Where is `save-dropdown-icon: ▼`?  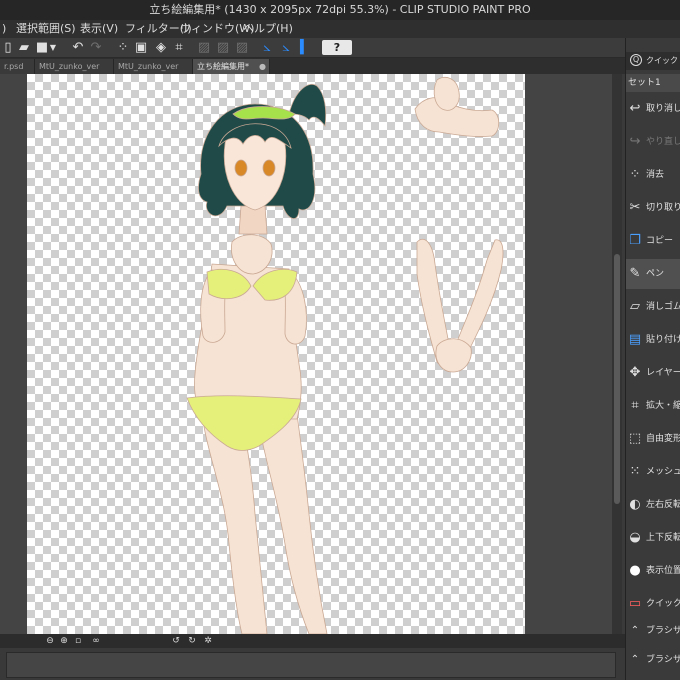 save-dropdown-icon: ▼ is located at coordinates (53, 48).